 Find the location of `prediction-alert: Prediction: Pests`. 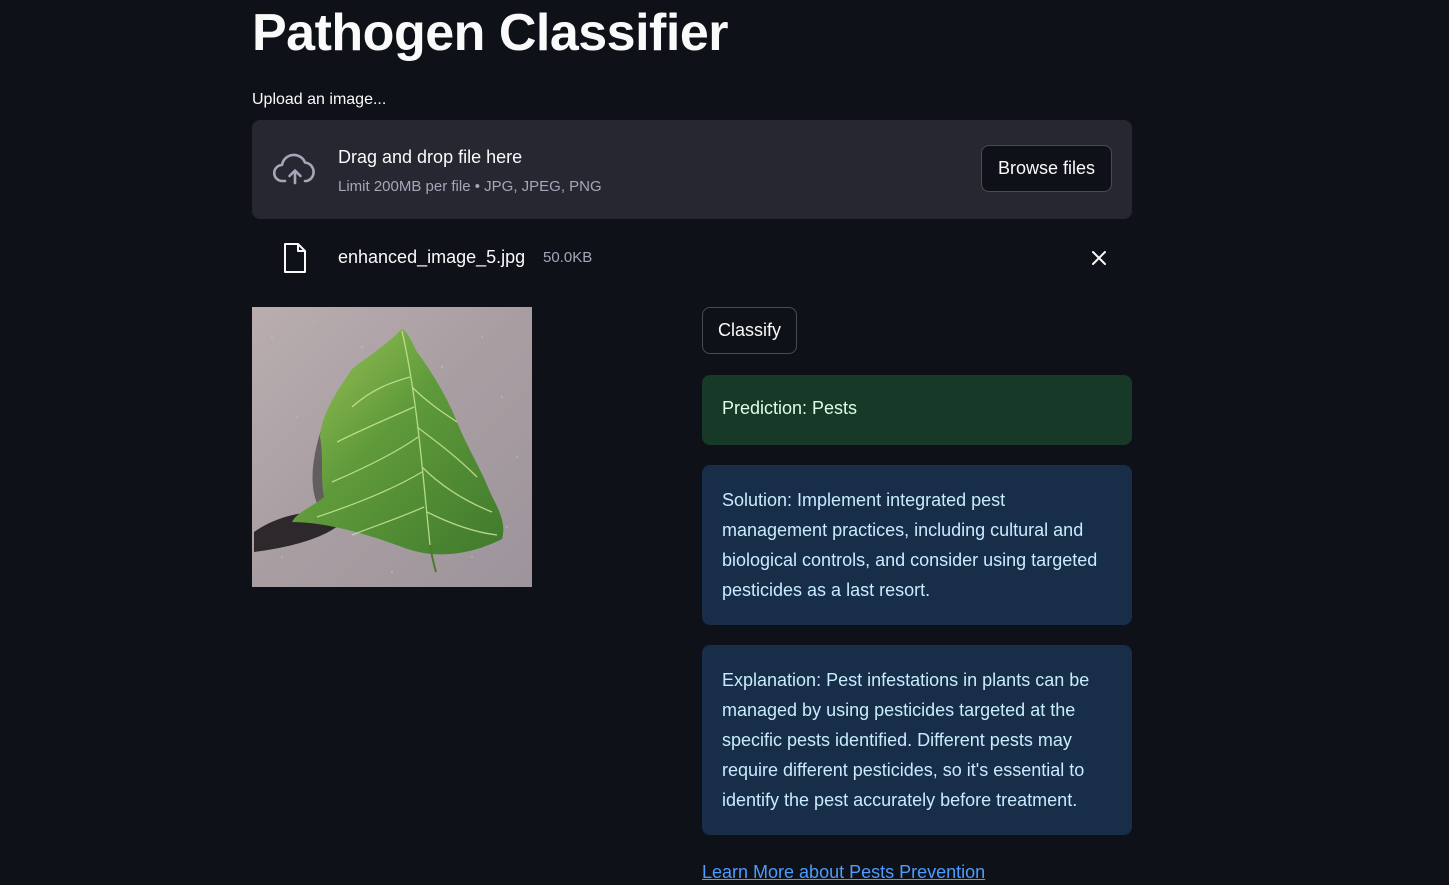

prediction-alert: Prediction: Pests is located at coordinates (917, 410).